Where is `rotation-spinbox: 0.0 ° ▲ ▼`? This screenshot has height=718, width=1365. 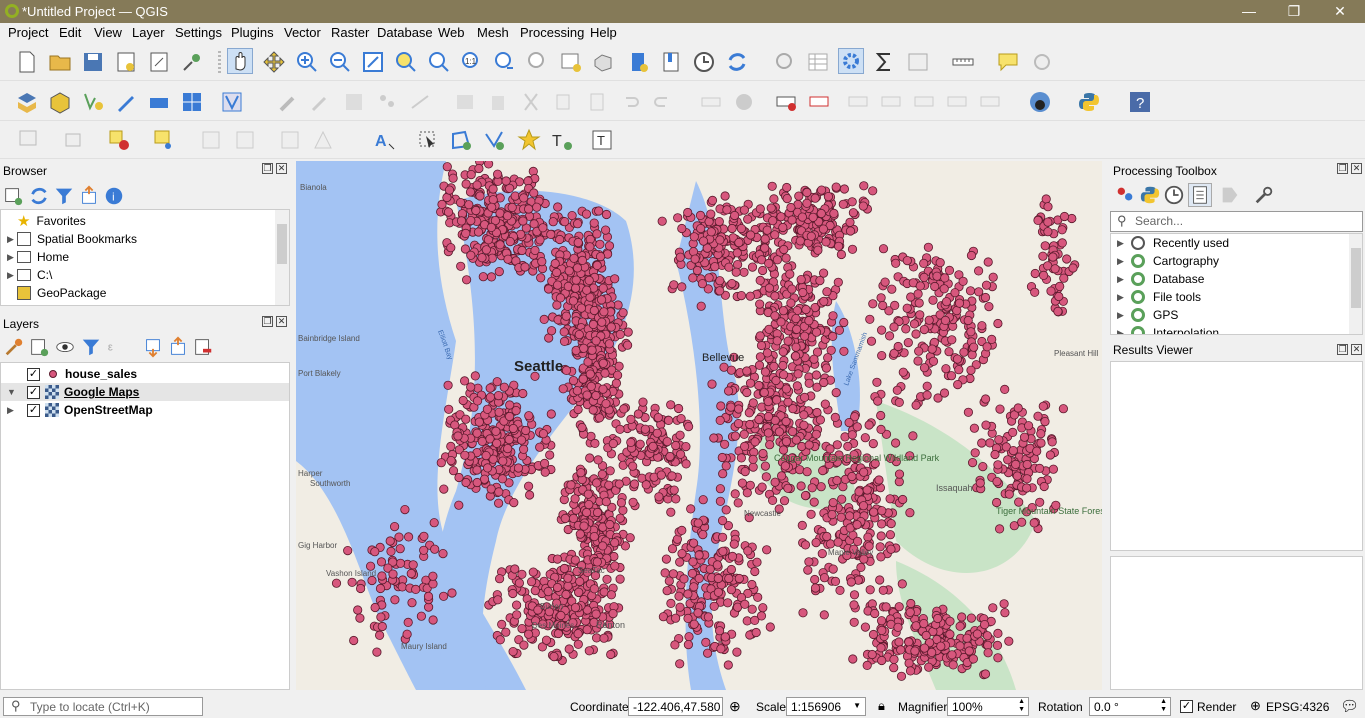
rotation-spinbox: 0.0 ° ▲ ▼ is located at coordinates (1130, 706).